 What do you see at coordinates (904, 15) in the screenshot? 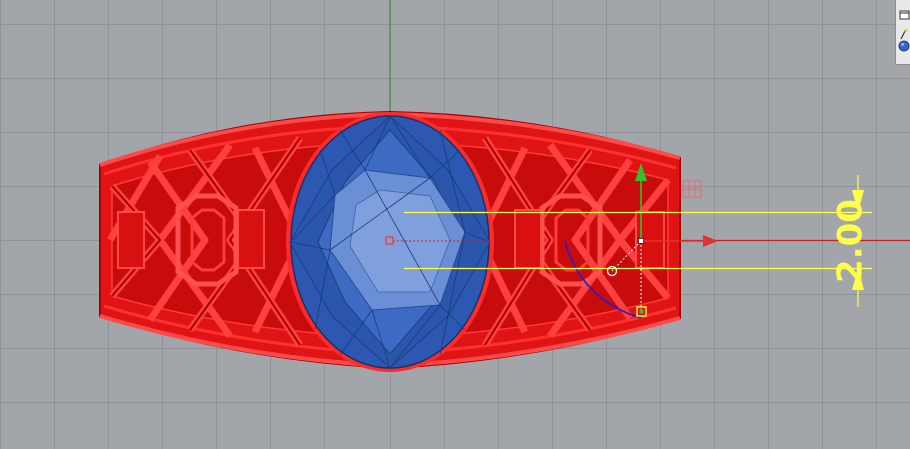
I see `window-icon` at bounding box center [904, 15].